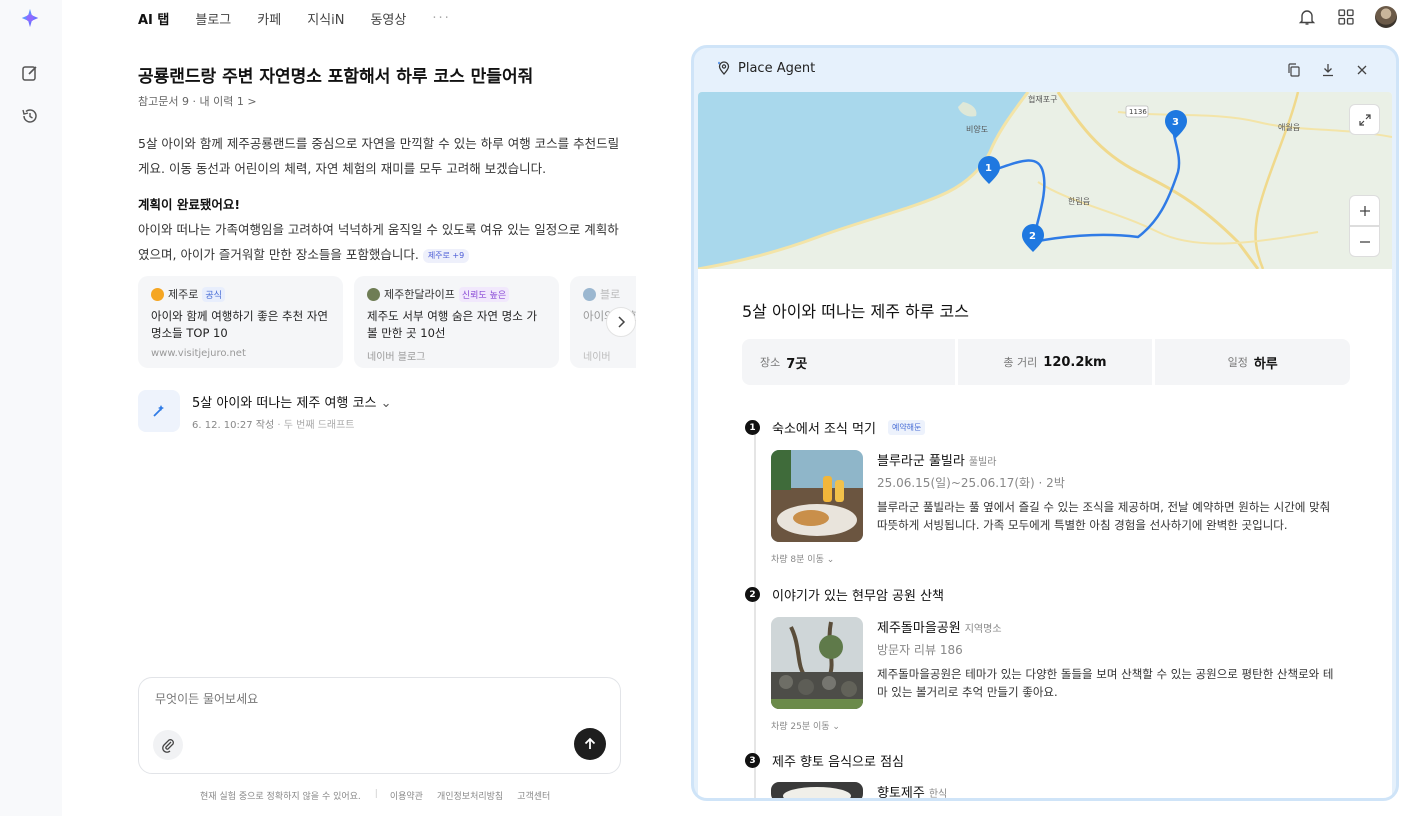 This screenshot has width=1415, height=816. Describe the element at coordinates (30, 73) in the screenshot. I see `new-chat-icon` at that location.